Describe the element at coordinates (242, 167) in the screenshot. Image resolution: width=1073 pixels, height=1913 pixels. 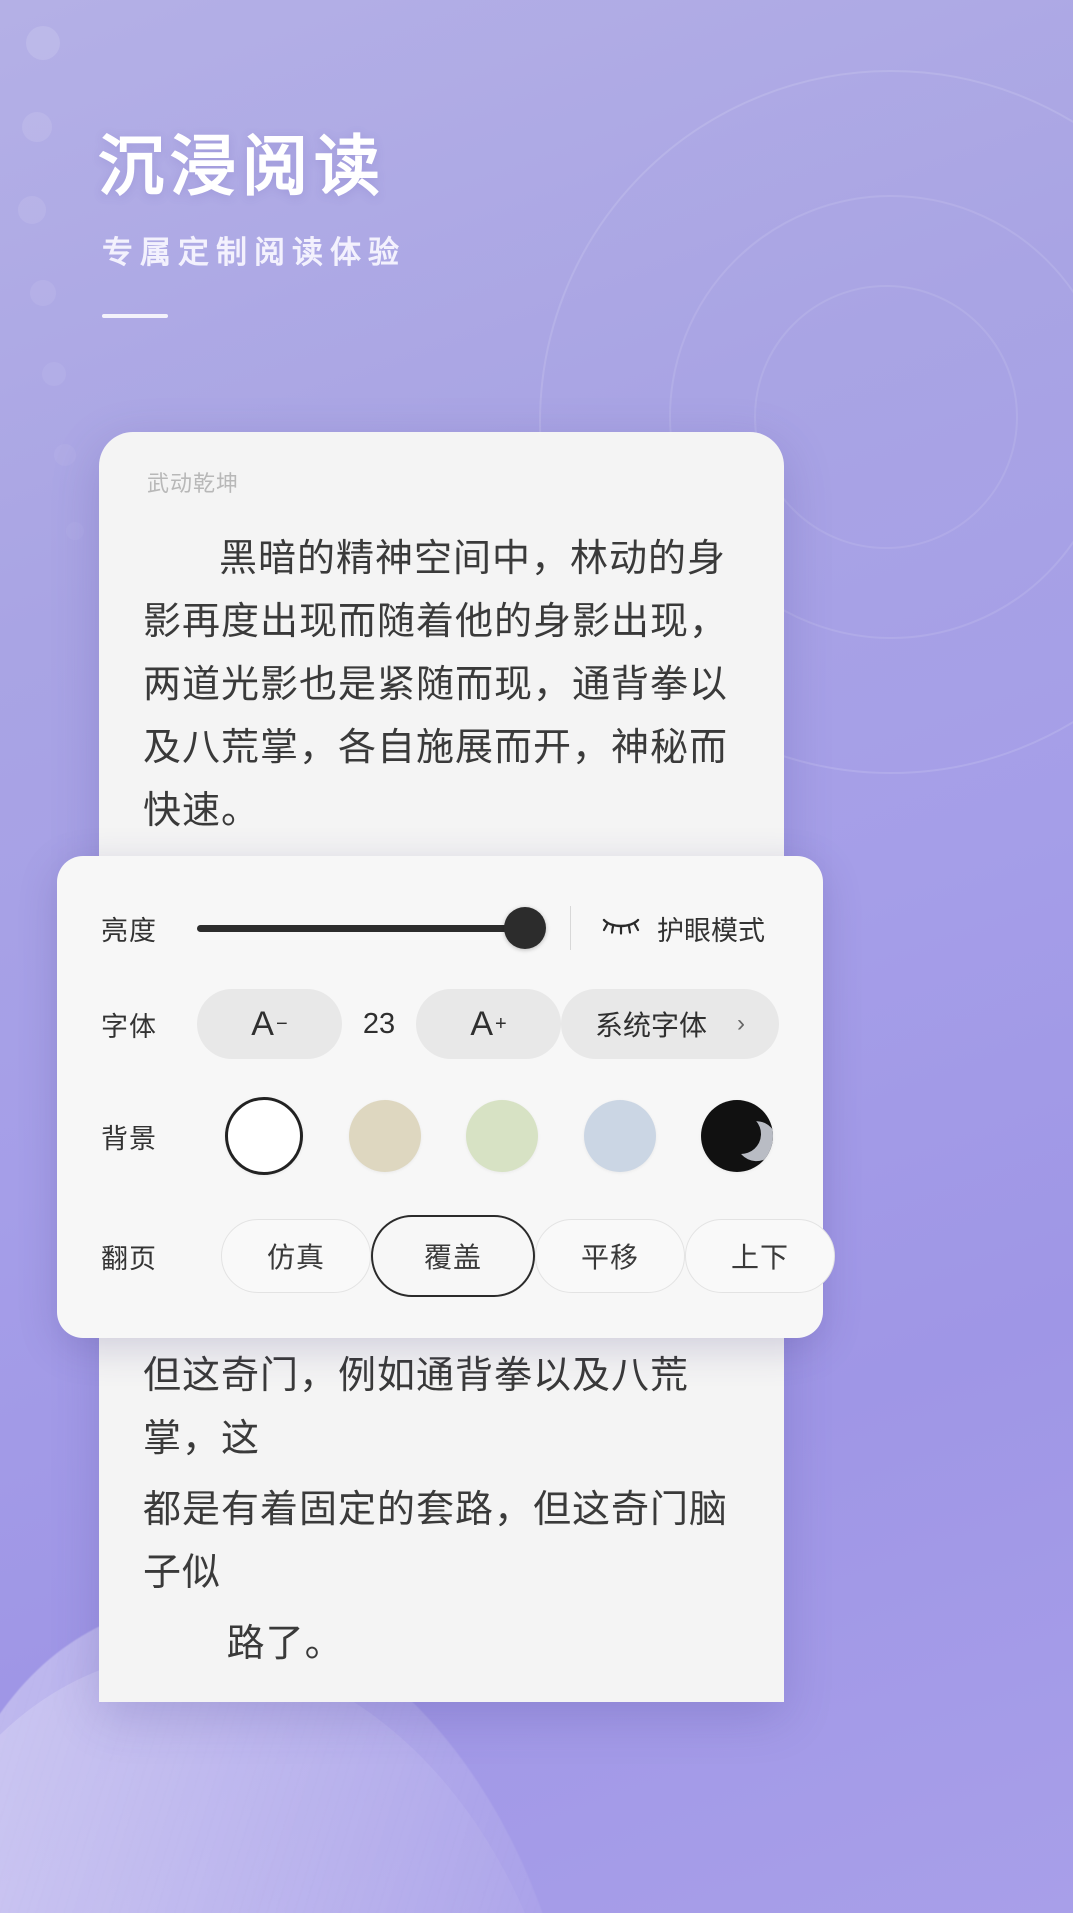
I see `page-title: 沉浸阅读` at that location.